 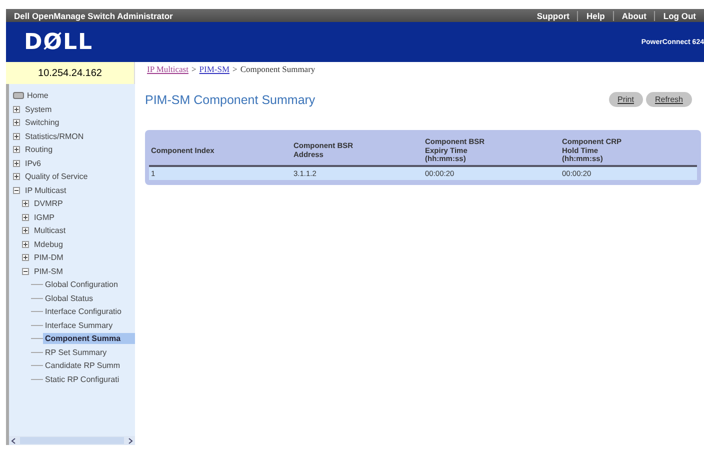 I want to click on tree-item: Multicast, so click(x=50, y=230).